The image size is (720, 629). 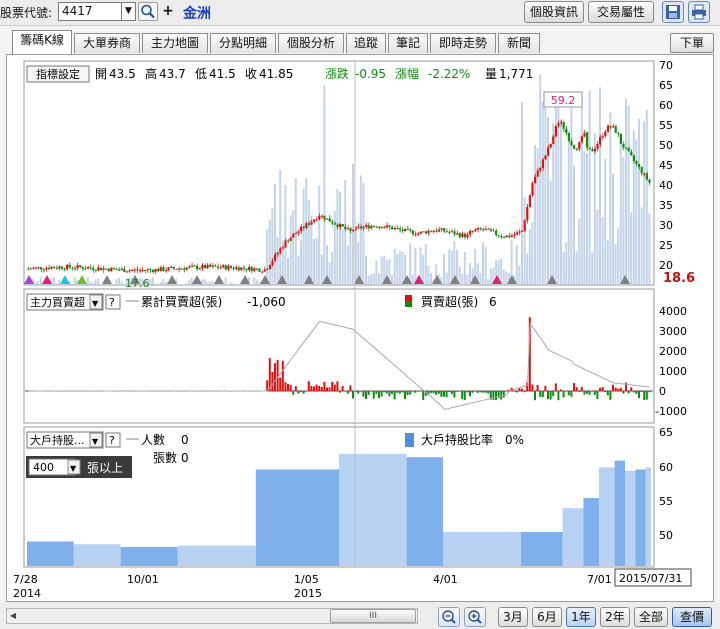 I want to click on tab-realtime: 即時走勢, so click(x=463, y=43).